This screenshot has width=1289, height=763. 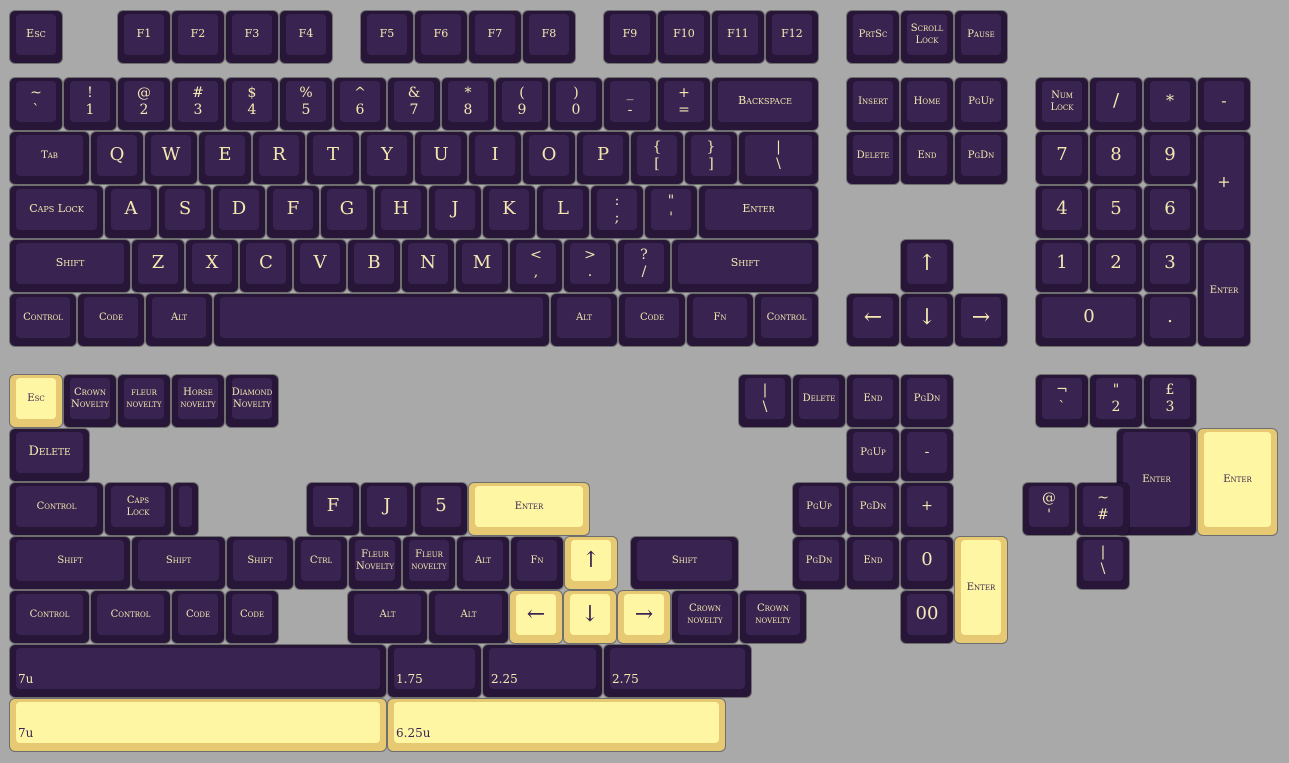 What do you see at coordinates (591, 563) in the screenshot?
I see `key-x-arrow-up: ↑` at bounding box center [591, 563].